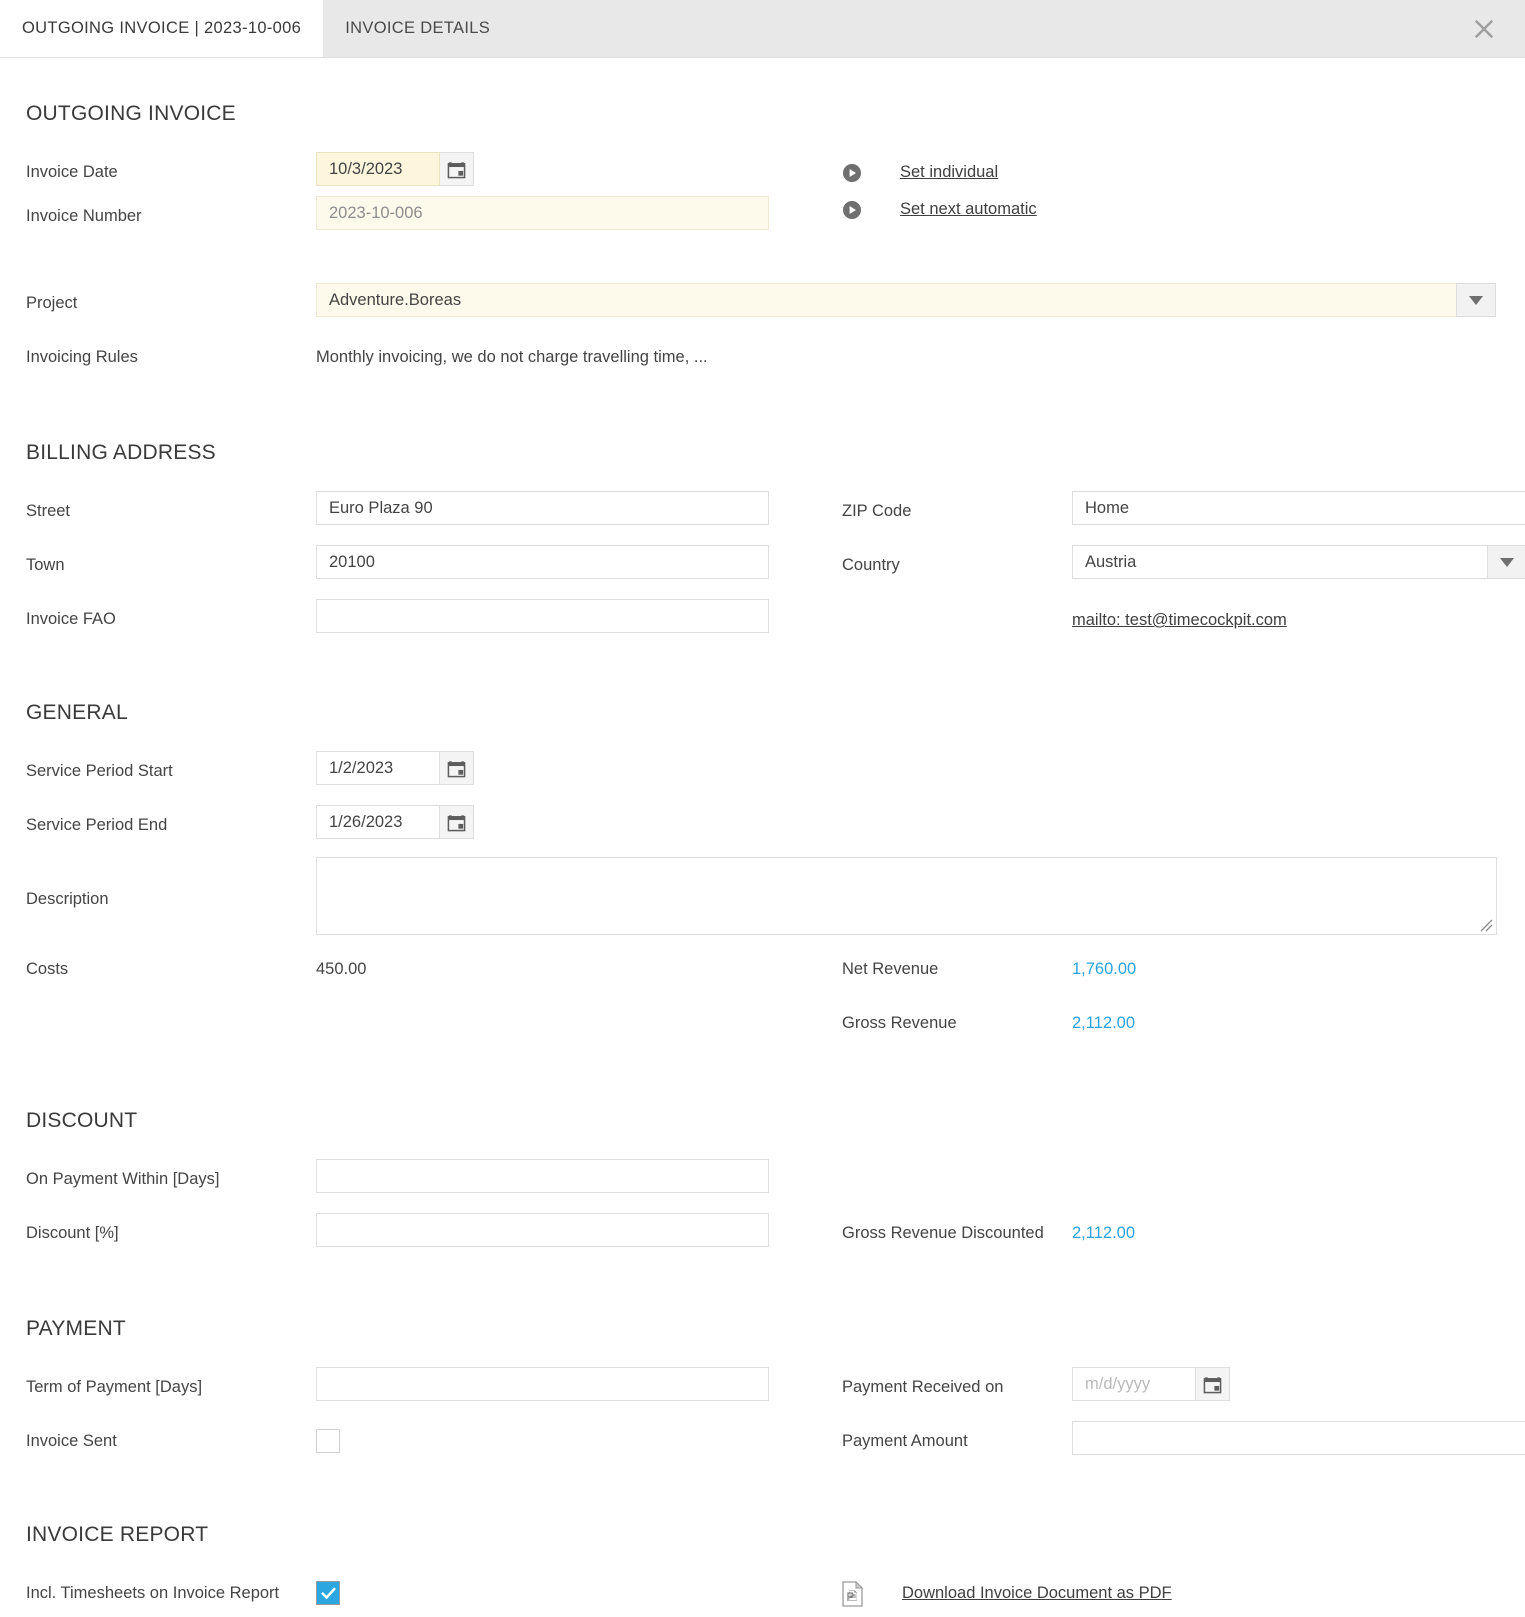 This screenshot has height=1617, width=1525. Describe the element at coordinates (72, 1233) in the screenshot. I see `discount-percent-label: Discount [%]` at that location.